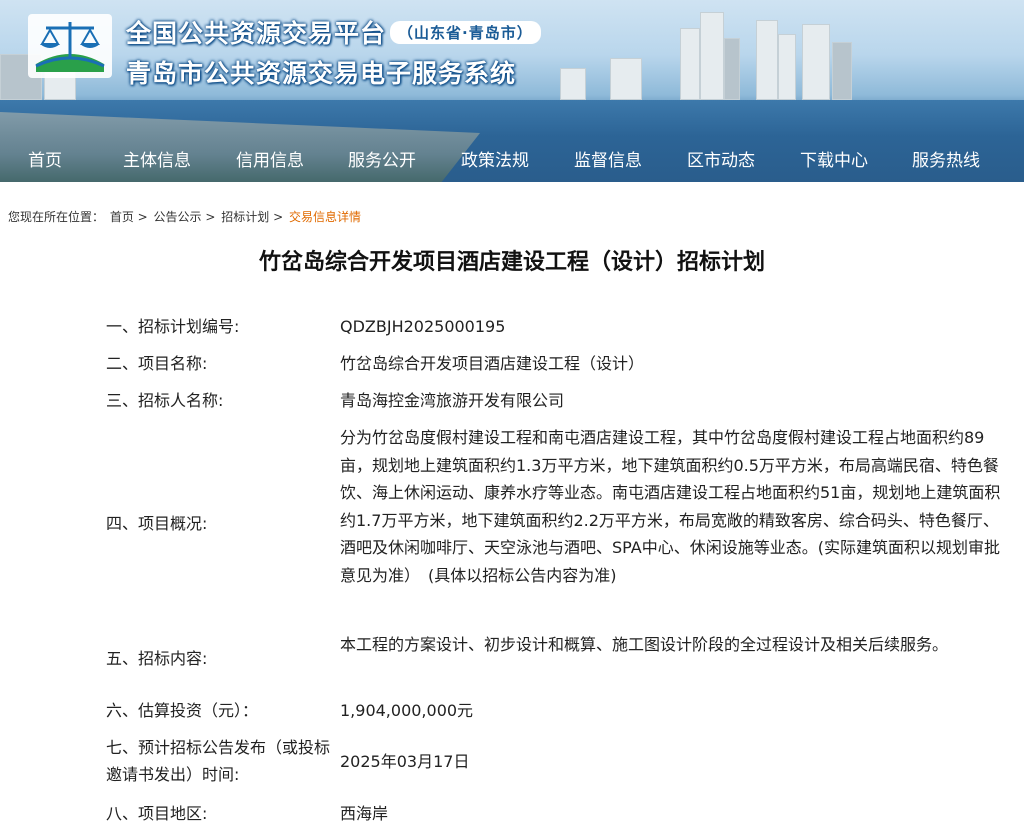 The height and width of the screenshot is (828, 1024). I want to click on breadcrumb-current: 交易信息详情, so click(324, 217).